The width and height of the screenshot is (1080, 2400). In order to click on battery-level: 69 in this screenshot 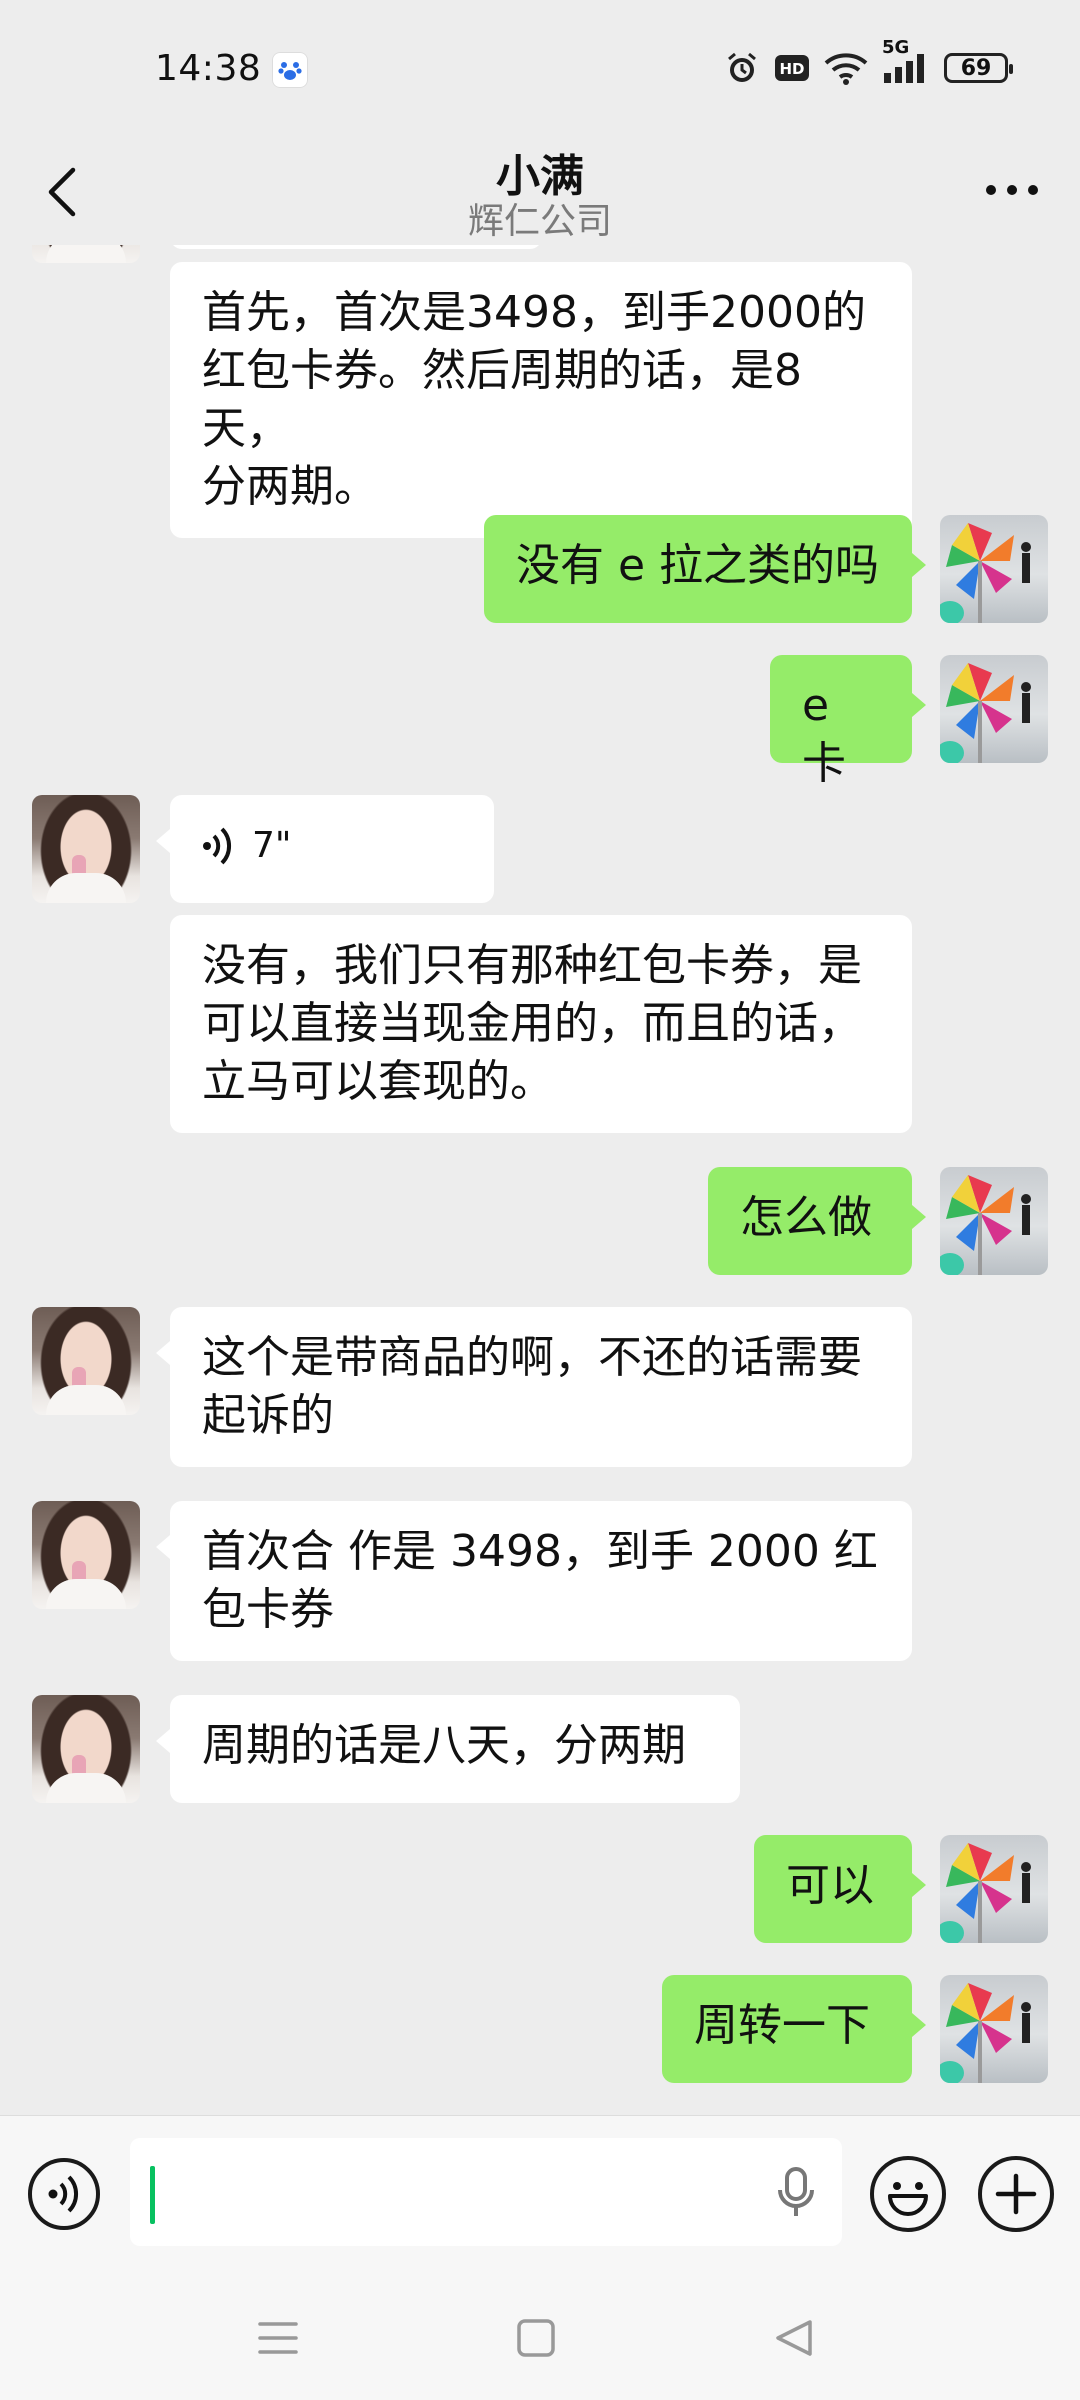, I will do `click(976, 68)`.